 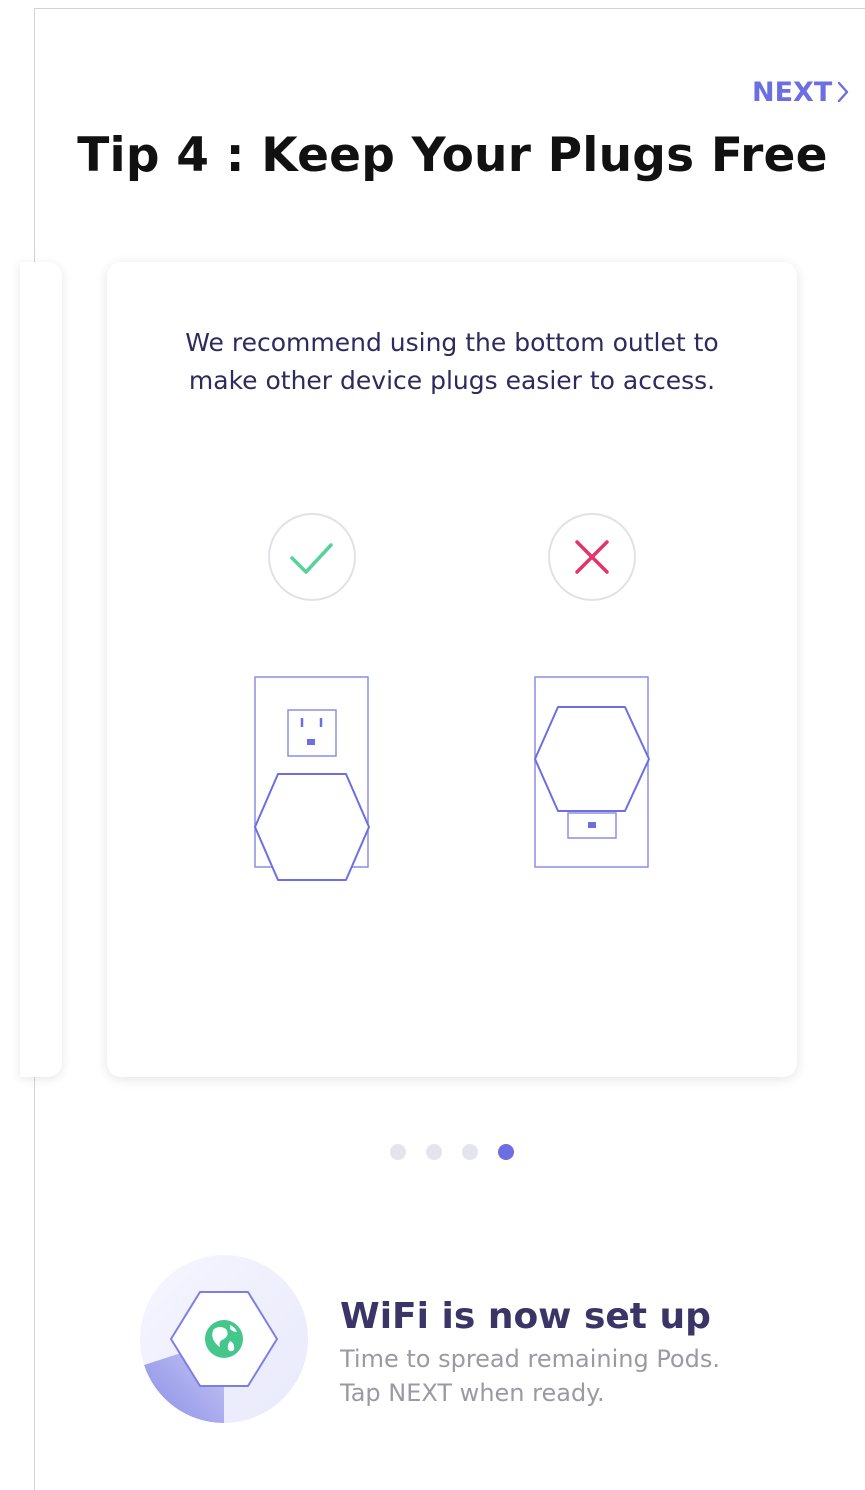 I want to click on page-title: Tip 4 : Keep Your Plugs Free, so click(x=452, y=155).